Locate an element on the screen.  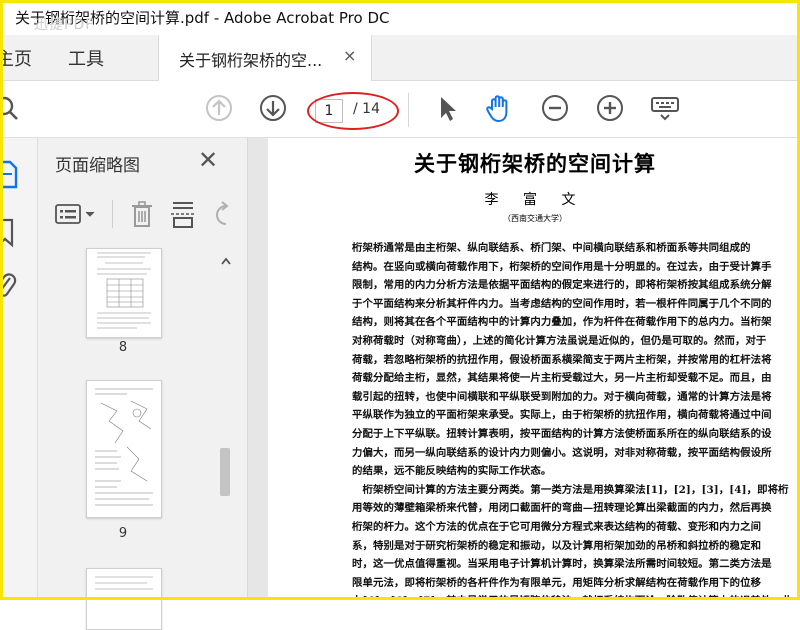
bookmark-icon is located at coordinates (8, 233).